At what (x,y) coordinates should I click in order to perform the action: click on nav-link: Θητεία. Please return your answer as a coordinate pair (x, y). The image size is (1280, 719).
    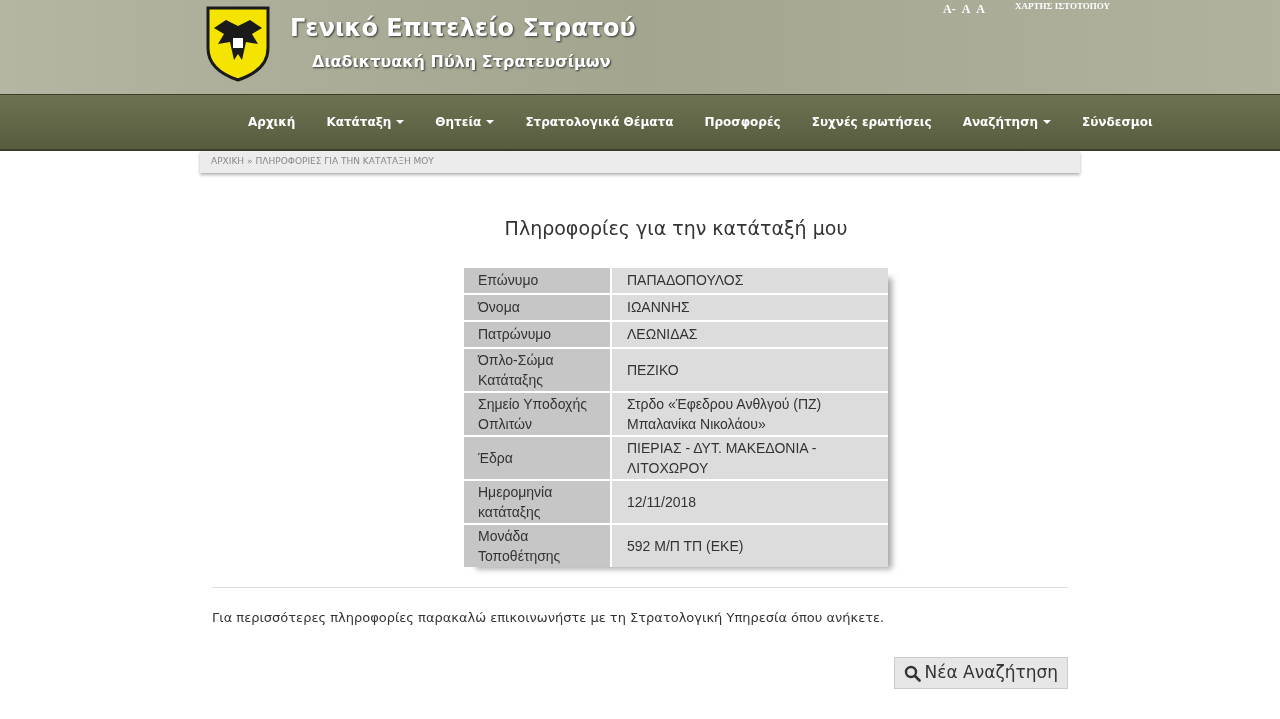
    Looking at the image, I should click on (465, 122).